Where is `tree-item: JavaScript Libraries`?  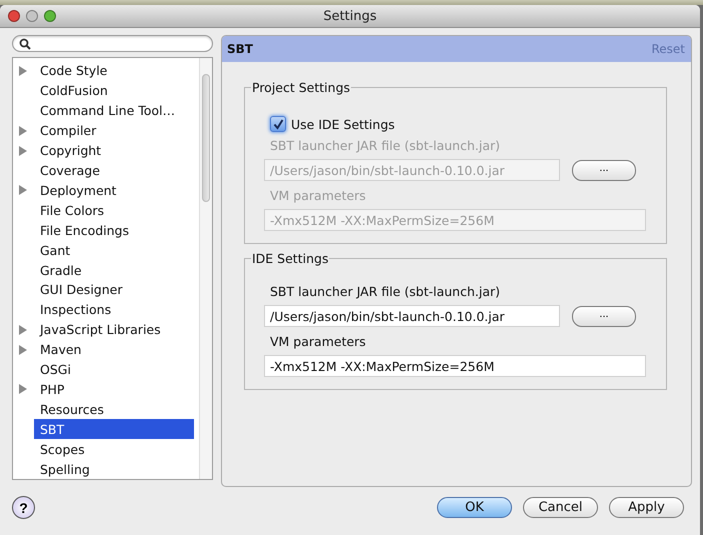 tree-item: JavaScript Libraries is located at coordinates (114, 330).